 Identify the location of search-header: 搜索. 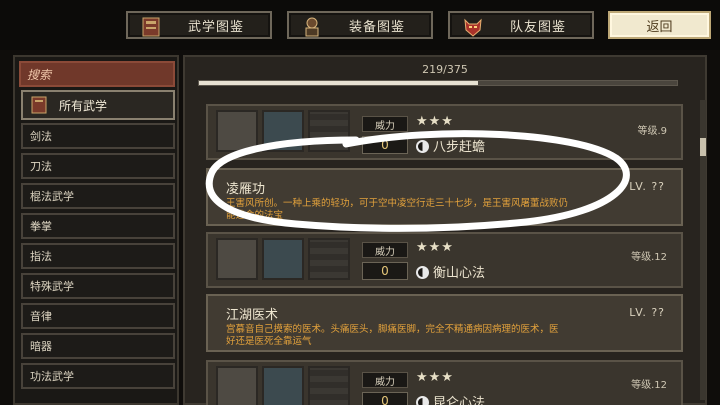
(97, 74).